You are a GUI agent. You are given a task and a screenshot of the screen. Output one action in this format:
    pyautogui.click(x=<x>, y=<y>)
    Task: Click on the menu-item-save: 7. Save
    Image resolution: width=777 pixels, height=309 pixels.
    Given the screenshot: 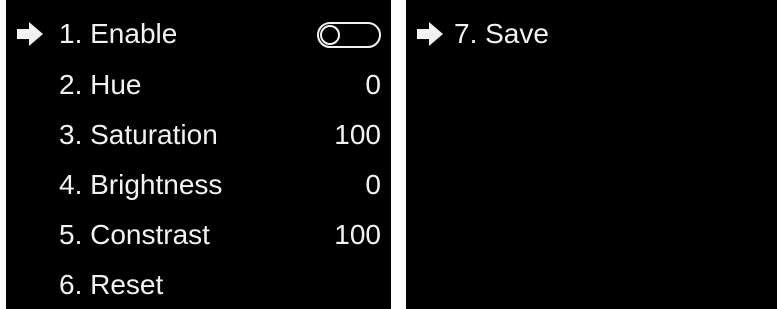 What is the action you would take?
    pyautogui.click(x=591, y=34)
    